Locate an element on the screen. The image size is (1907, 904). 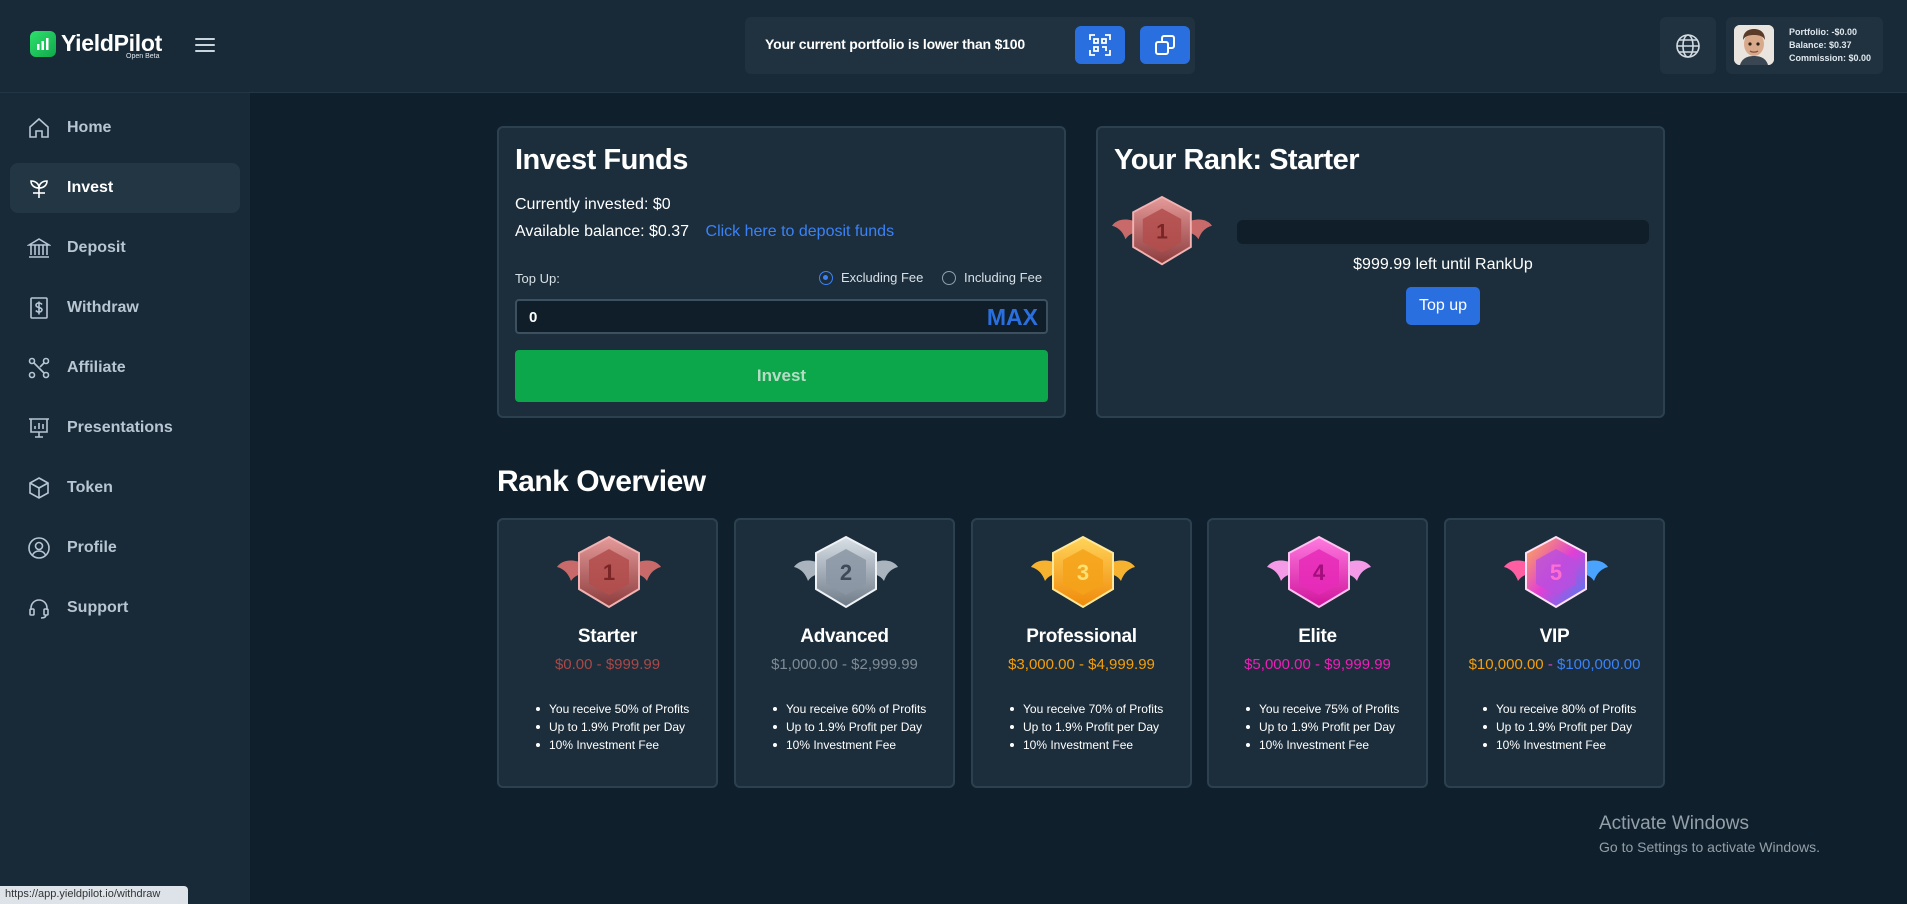
including-fee-radio: Including Fee is located at coordinates (992, 277).